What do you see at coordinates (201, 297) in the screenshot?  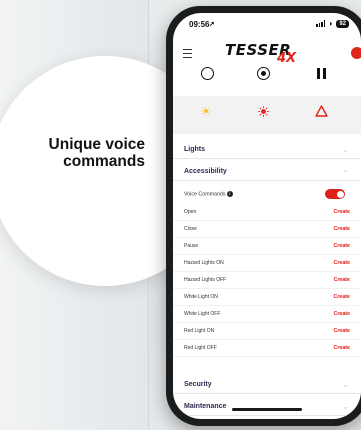 I see `command-label: White Light ON` at bounding box center [201, 297].